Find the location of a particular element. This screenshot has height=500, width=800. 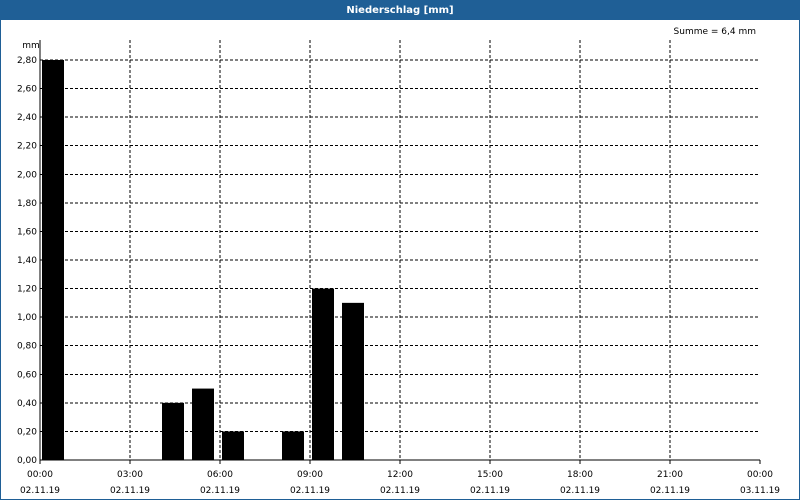

y-tick-label: 0,20 is located at coordinates (27, 432).